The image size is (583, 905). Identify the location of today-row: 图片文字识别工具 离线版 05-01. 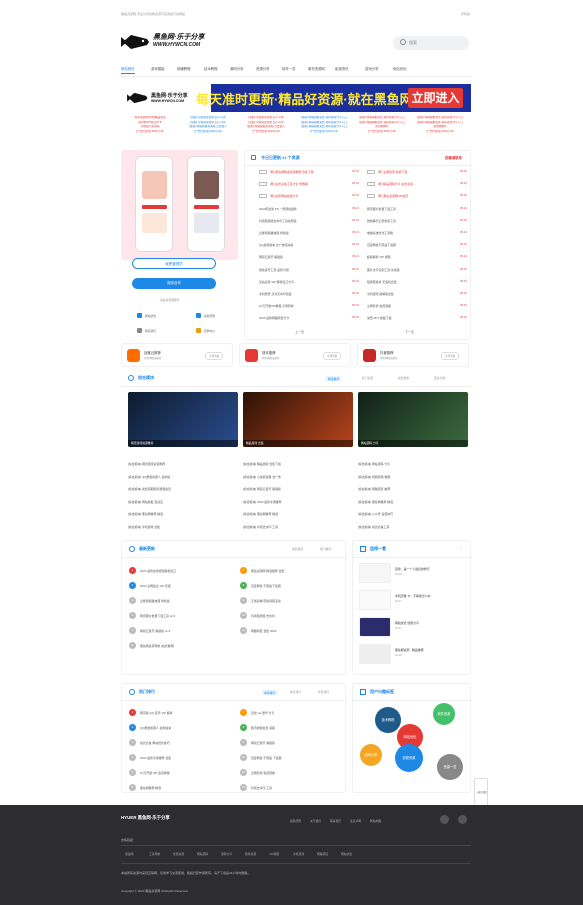
(419, 270).